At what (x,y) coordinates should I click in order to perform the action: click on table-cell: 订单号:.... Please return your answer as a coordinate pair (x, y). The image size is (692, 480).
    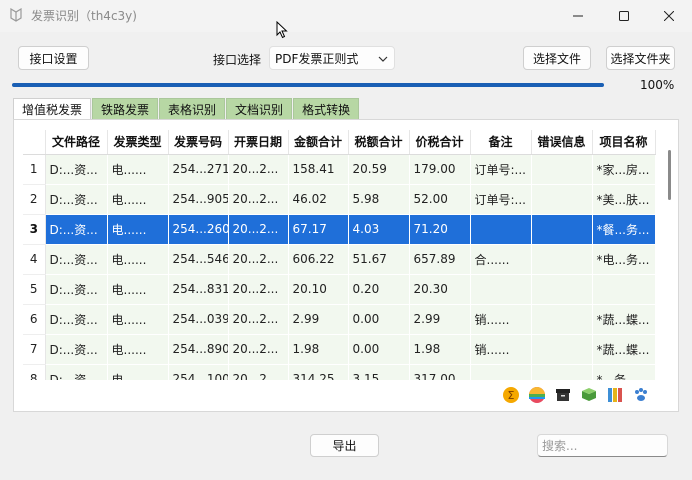
    Looking at the image, I should click on (501, 199).